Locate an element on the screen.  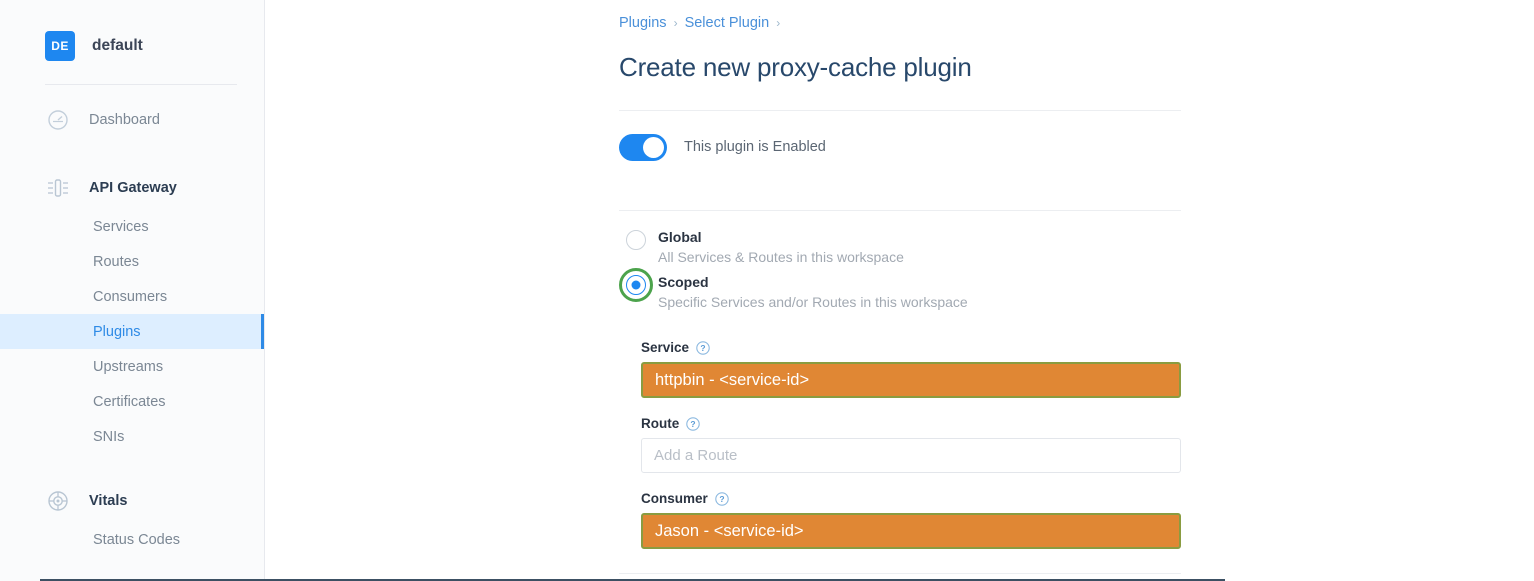
sidebar-item-status-codes-label: Status Codes is located at coordinates (137, 539).